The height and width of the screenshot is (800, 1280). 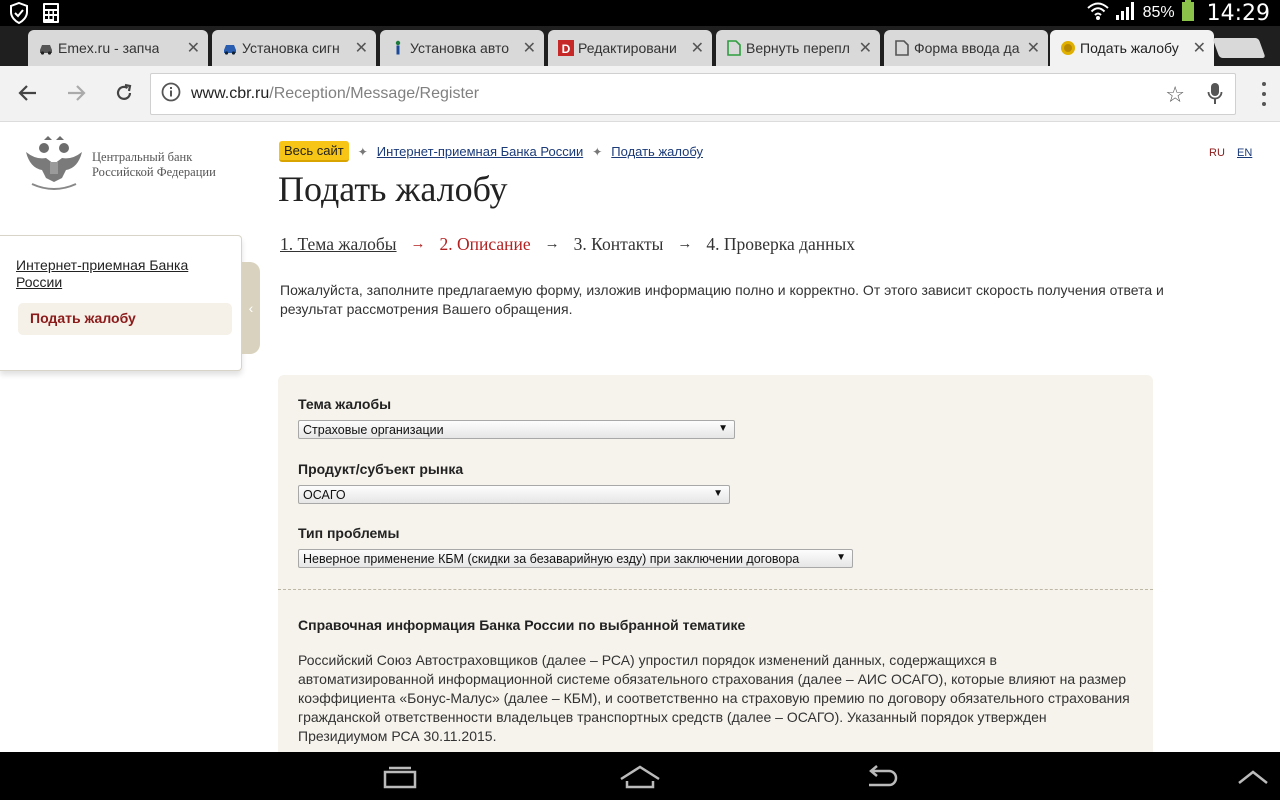 What do you see at coordinates (715, 589) in the screenshot?
I see `dashed-divider` at bounding box center [715, 589].